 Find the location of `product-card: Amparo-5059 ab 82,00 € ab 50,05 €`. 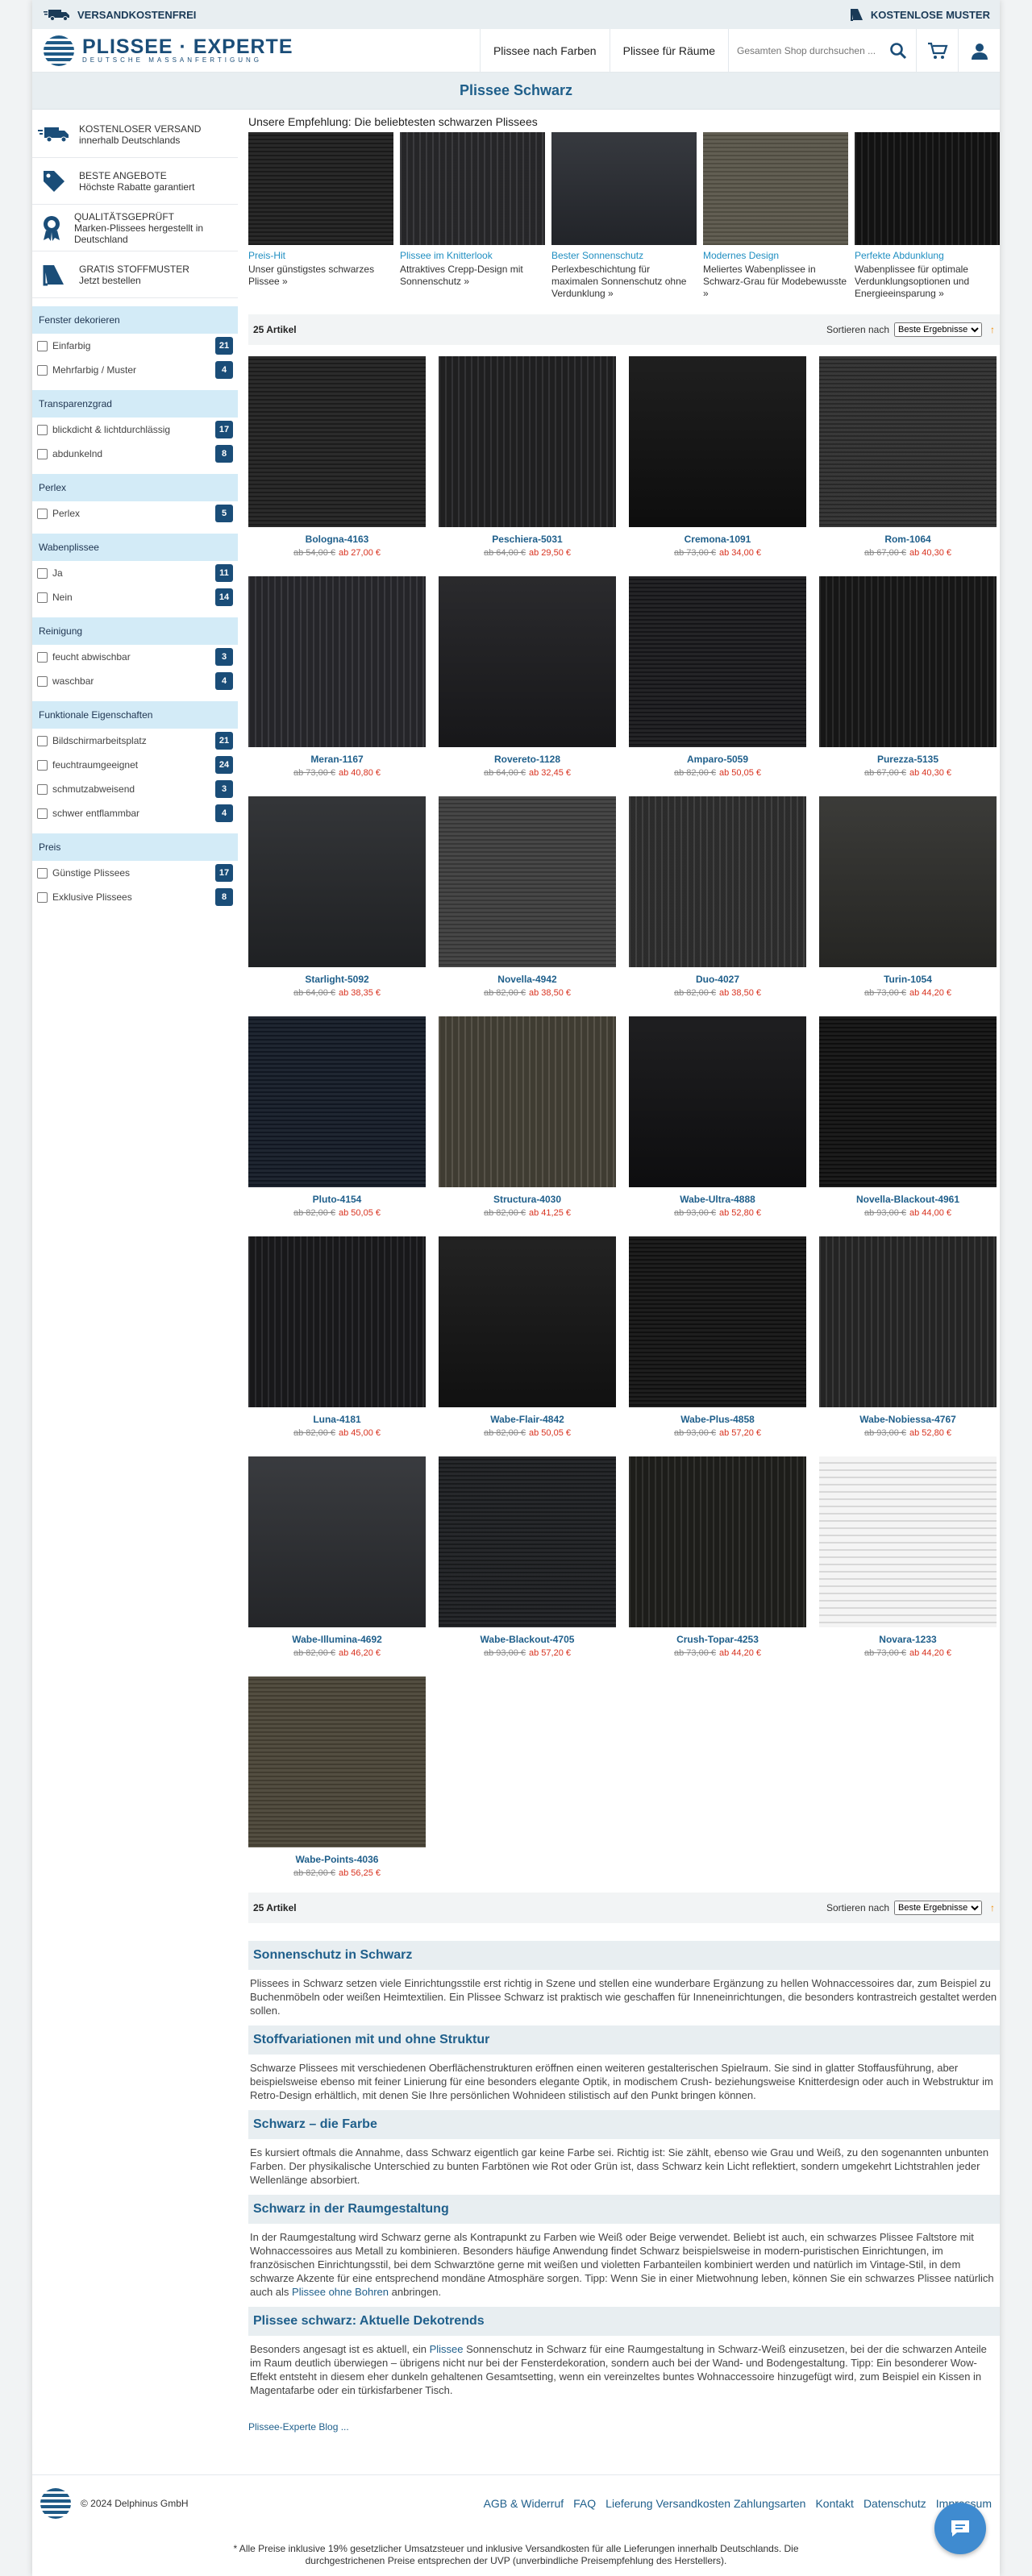

product-card: Amparo-5059 ab 82,00 € ab 50,05 € is located at coordinates (717, 677).